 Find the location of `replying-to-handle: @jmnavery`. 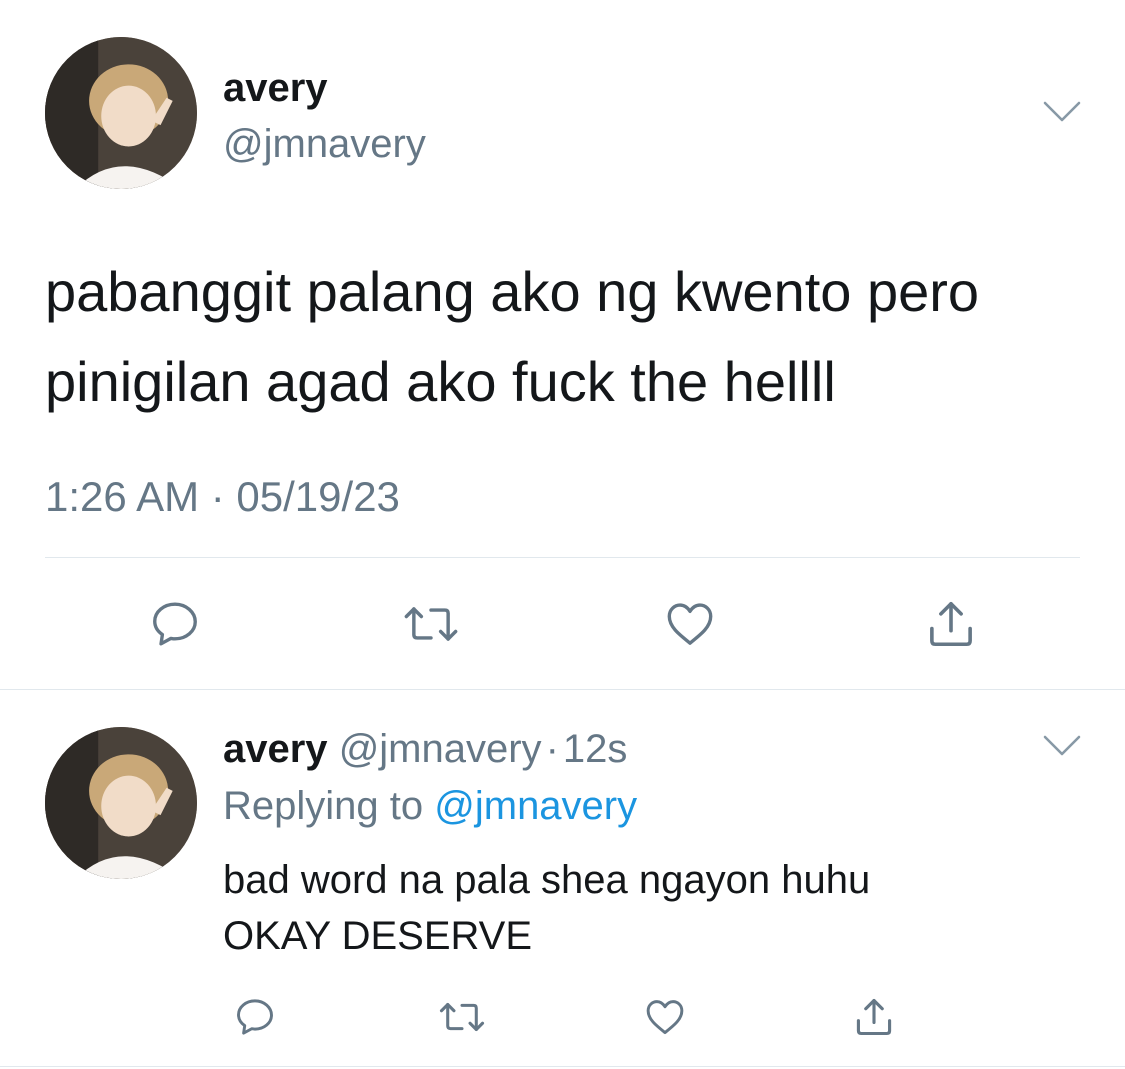

replying-to-handle: @jmnavery is located at coordinates (535, 806).